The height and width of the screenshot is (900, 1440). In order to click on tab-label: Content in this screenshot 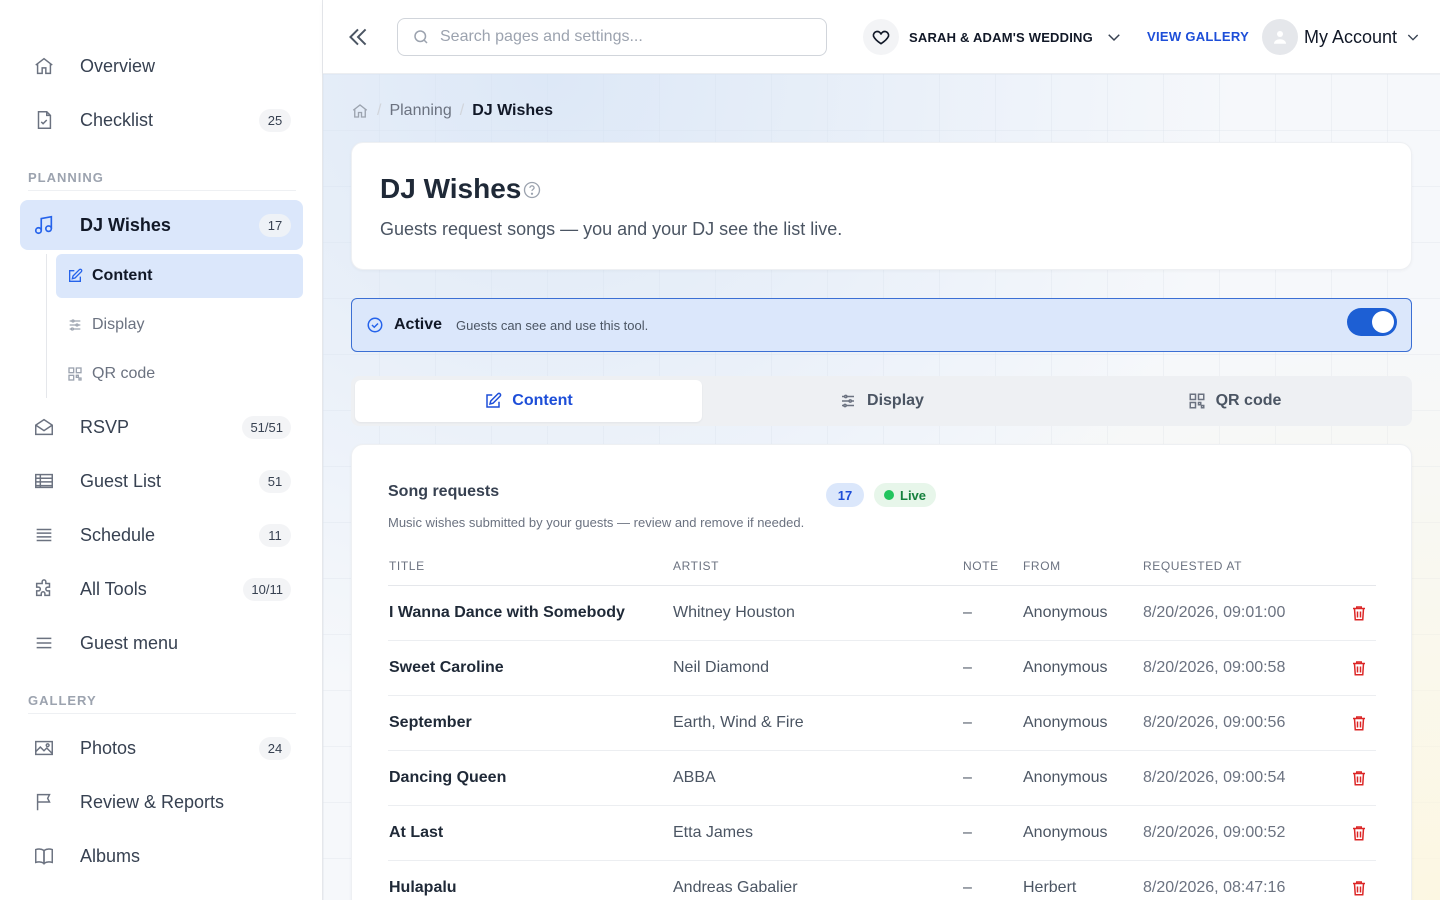, I will do `click(542, 400)`.